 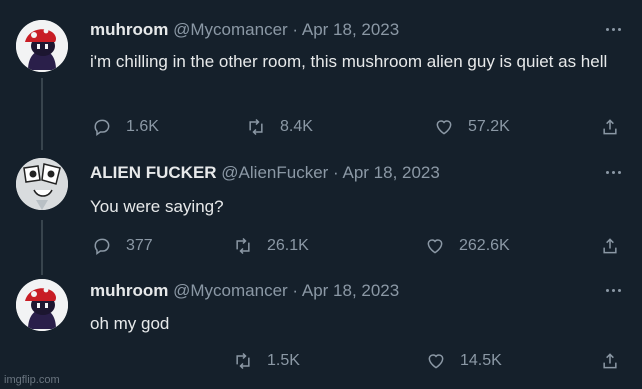 I want to click on reply-button: 377, so click(x=122, y=246).